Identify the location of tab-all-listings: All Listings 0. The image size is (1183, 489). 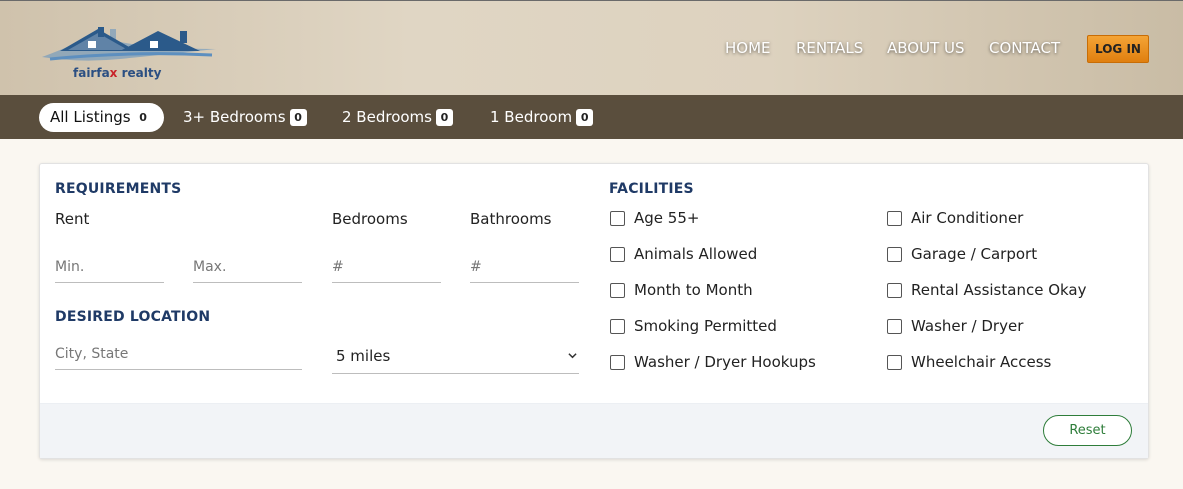
(101, 117).